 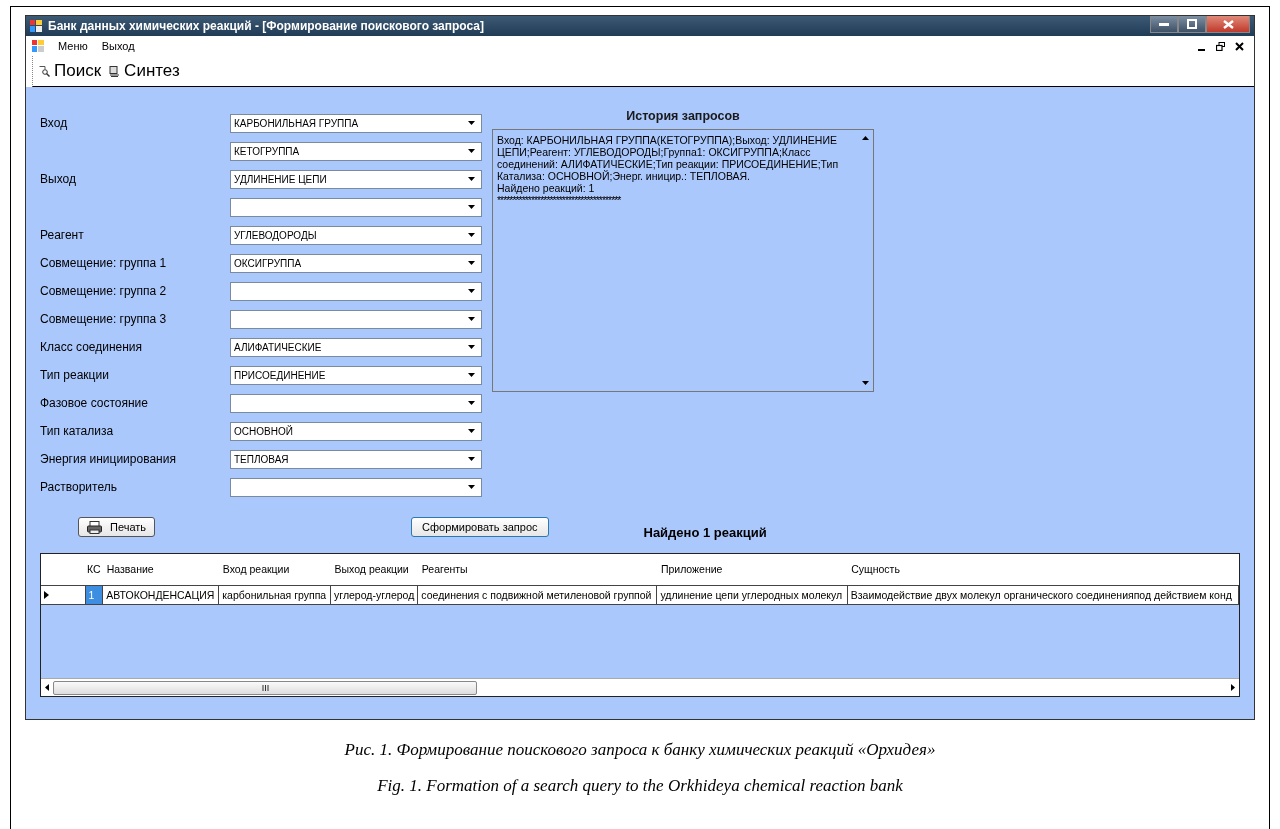 What do you see at coordinates (480, 527) in the screenshot?
I see `build-query-button: Сформировать запрос` at bounding box center [480, 527].